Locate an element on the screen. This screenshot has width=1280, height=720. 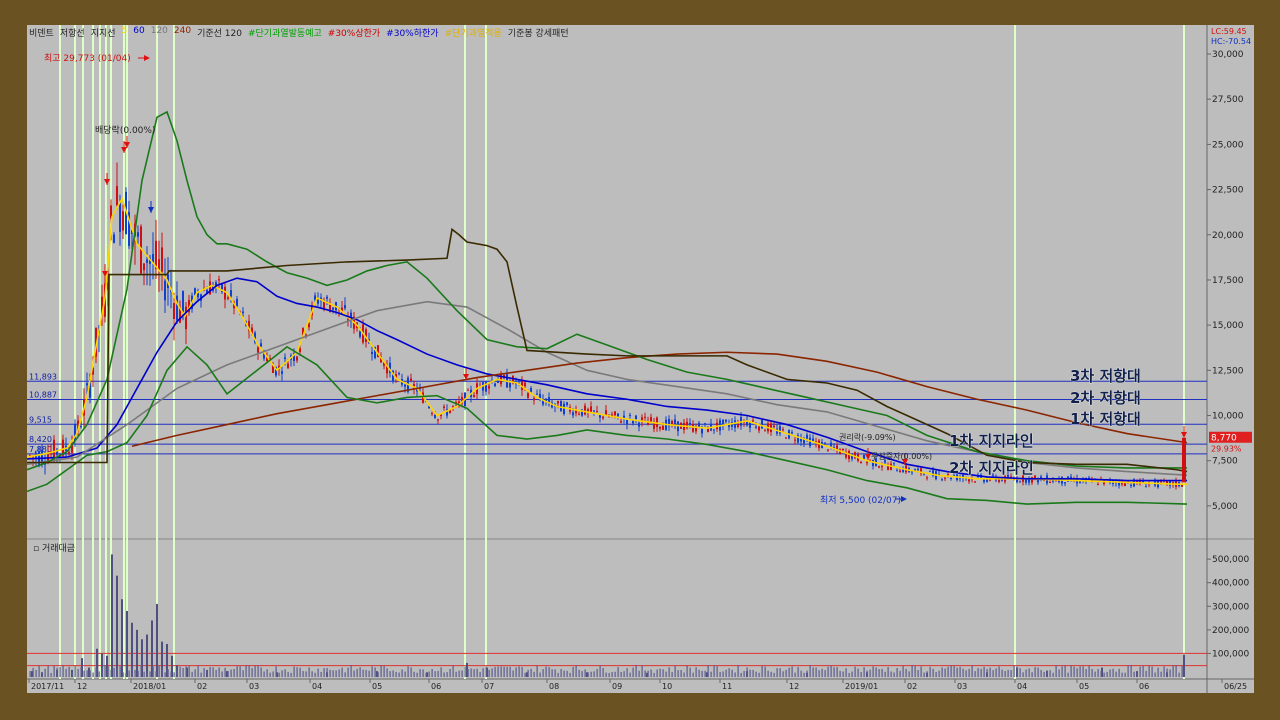
vol-tick-label-0: 500,000 is located at coordinates (1230, 560).